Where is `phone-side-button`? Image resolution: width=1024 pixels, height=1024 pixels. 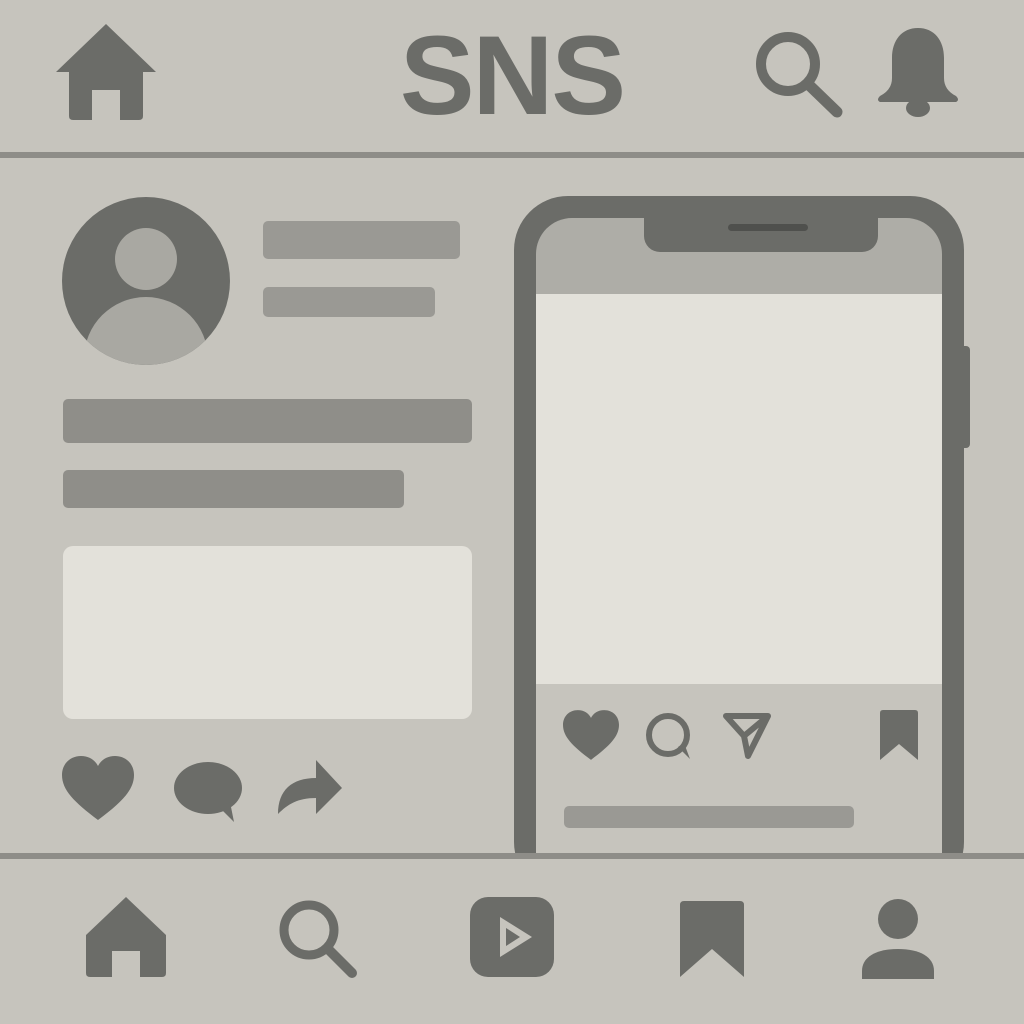
phone-side-button is located at coordinates (966, 397).